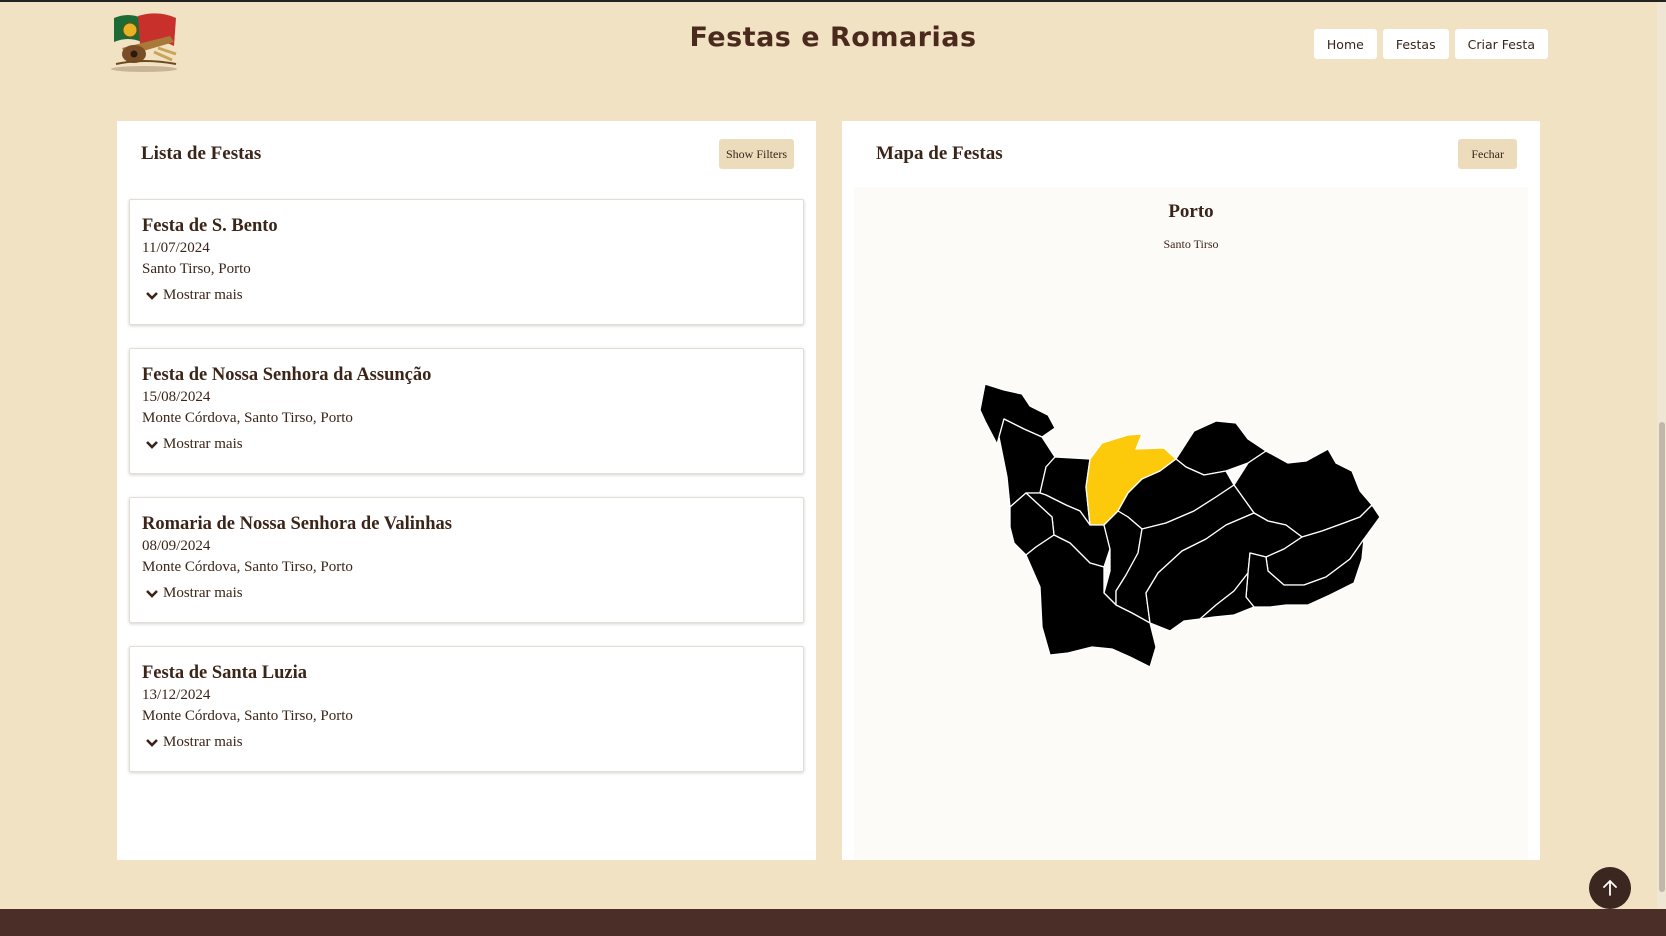 The width and height of the screenshot is (1666, 936). I want to click on festa-name: Festa de Nossa Senhora da Assunção, so click(287, 375).